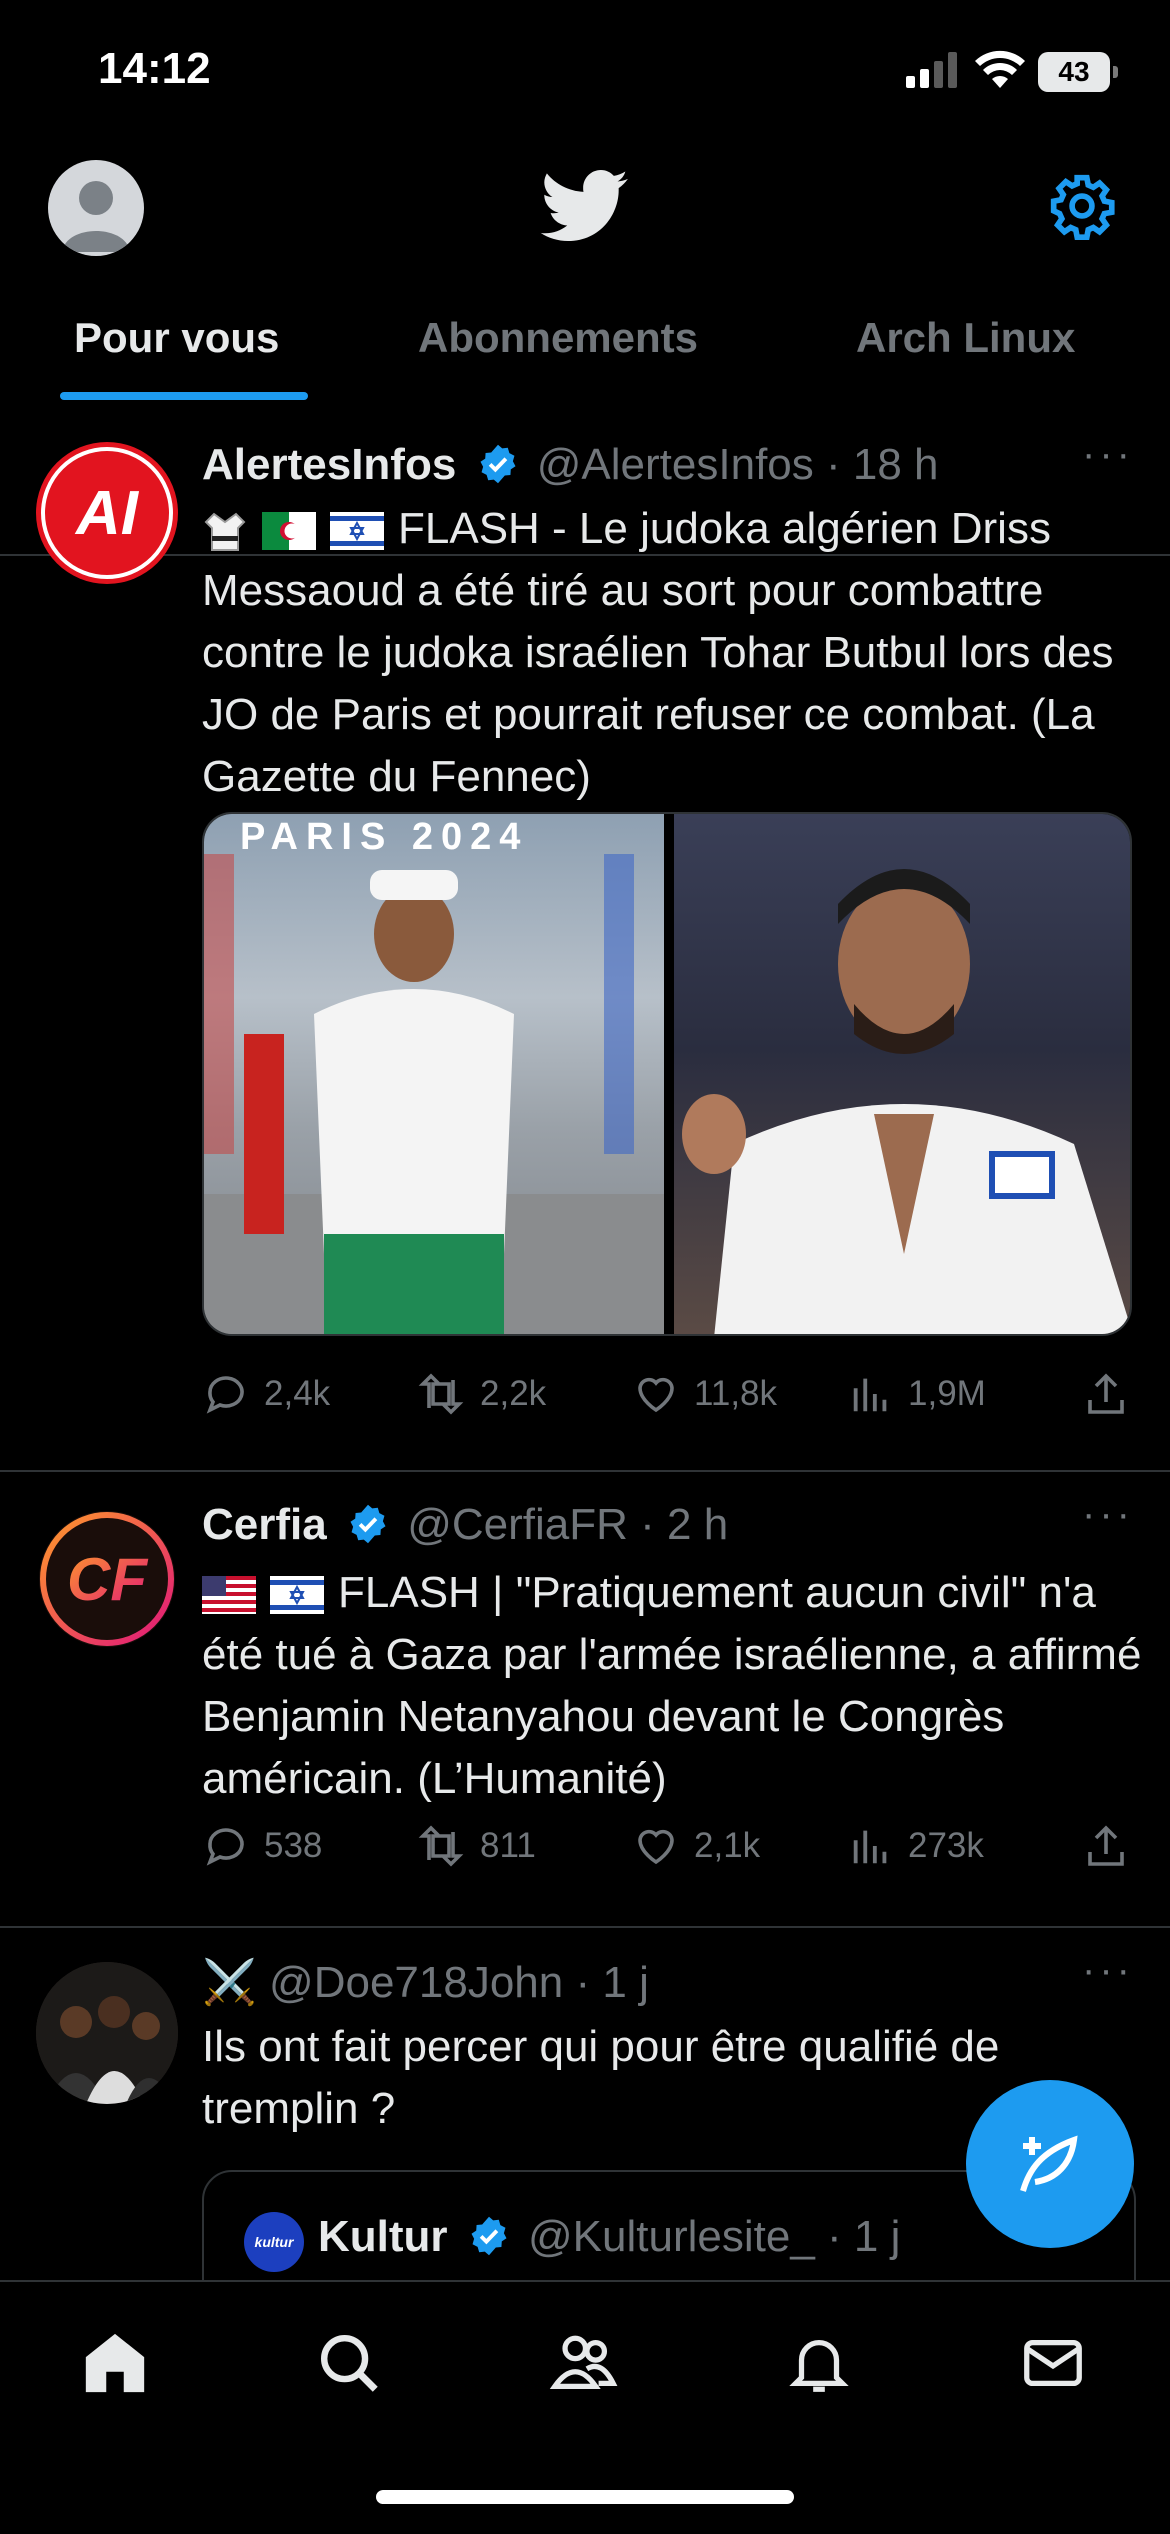 The height and width of the screenshot is (2534, 1170). I want to click on compose-tweet-button, so click(1050, 2164).